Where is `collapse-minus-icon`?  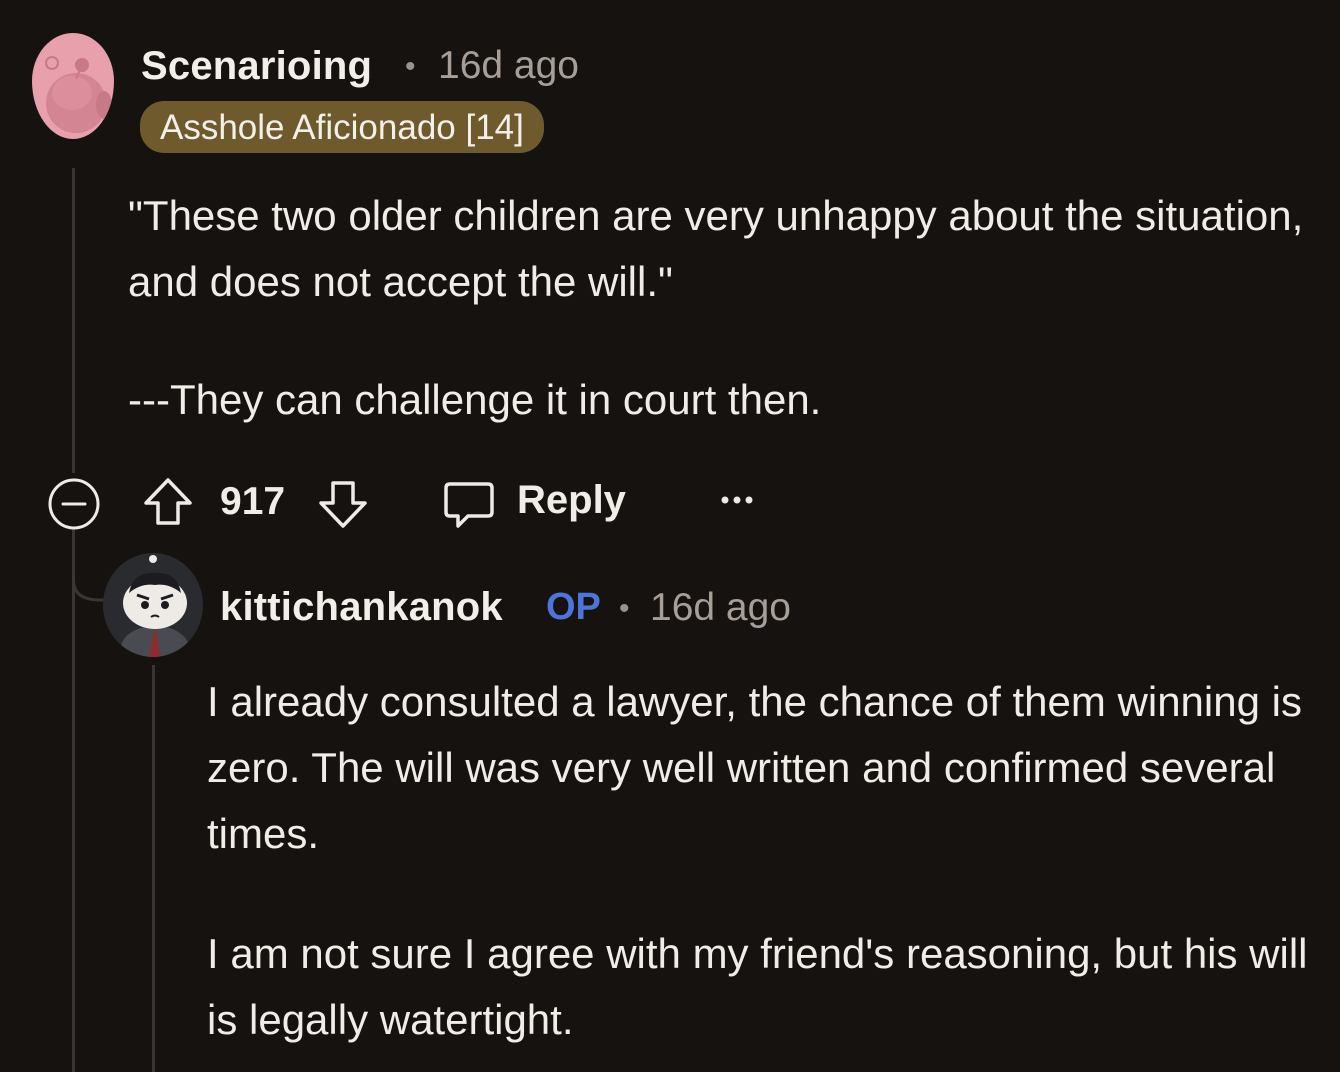
collapse-minus-icon is located at coordinates (74, 504).